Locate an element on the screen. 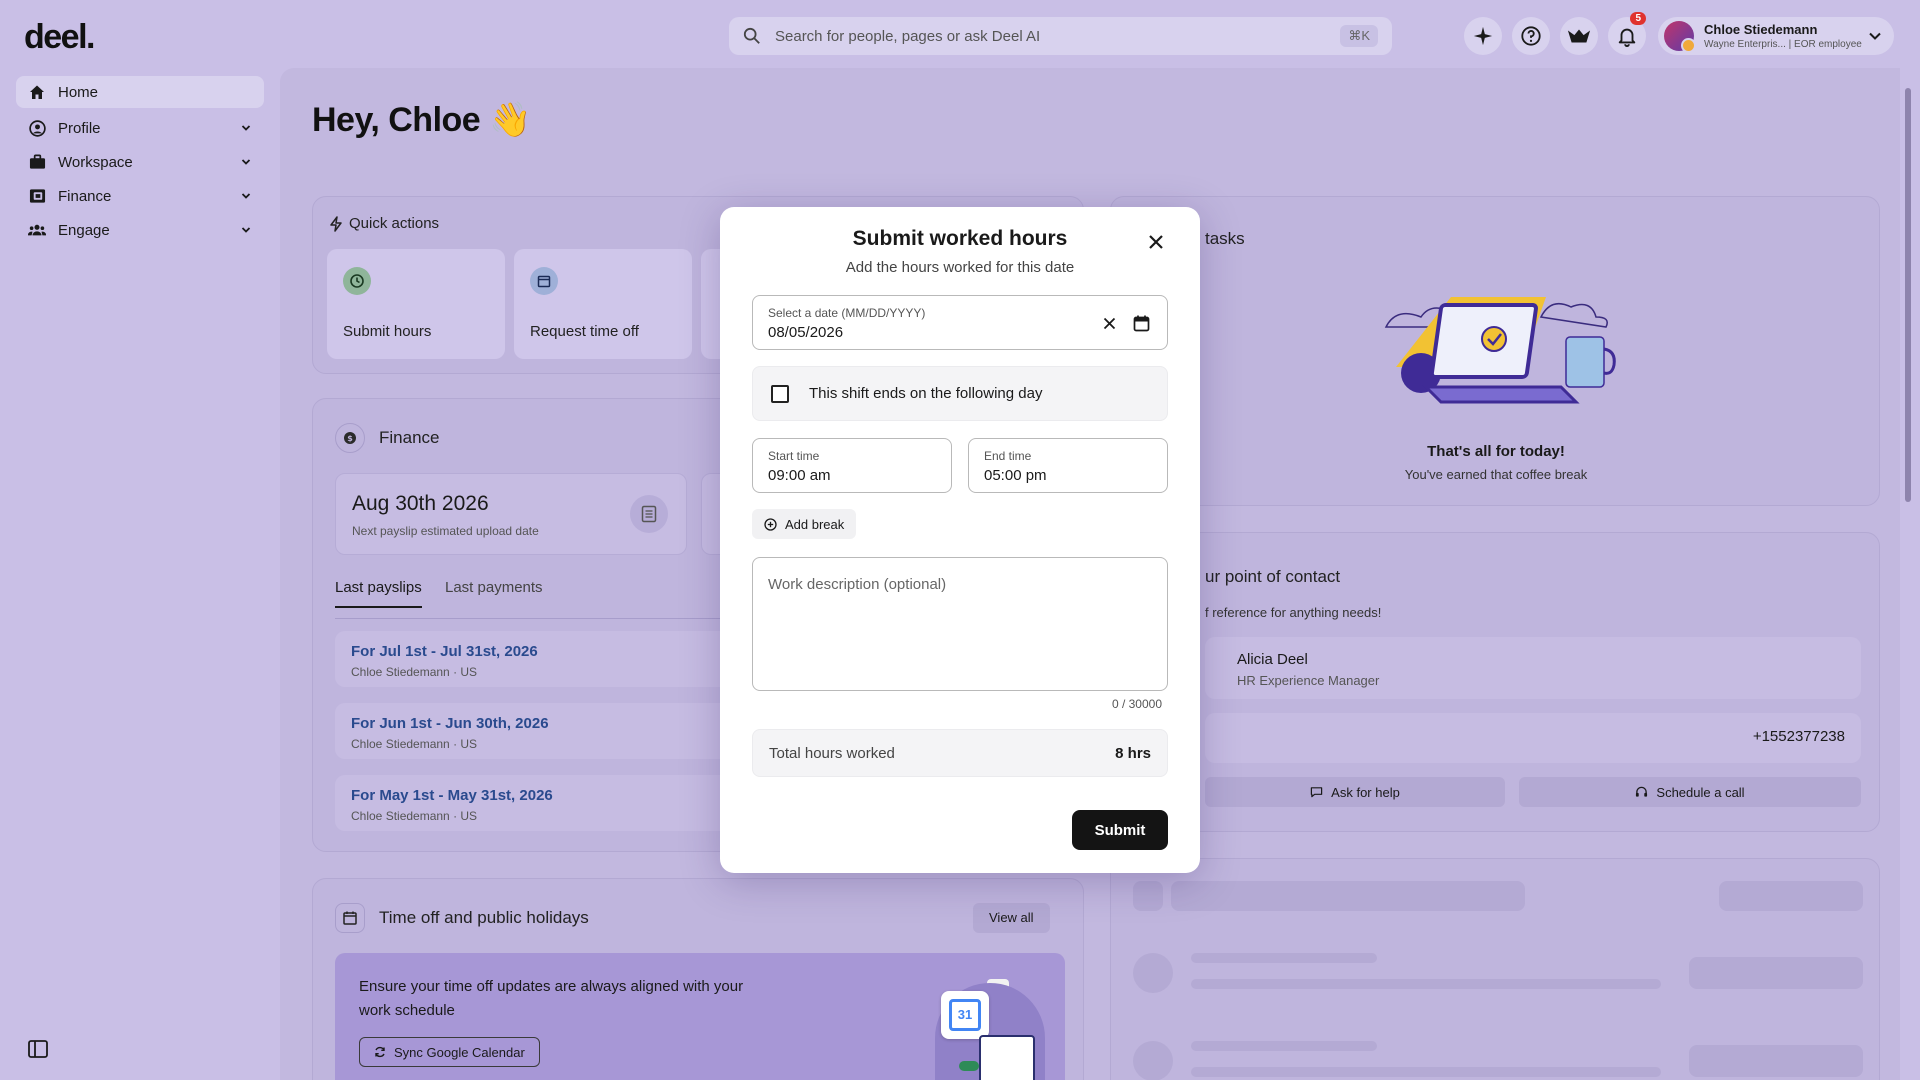 The image size is (1920, 1080). clear-date-button is located at coordinates (1109, 323).